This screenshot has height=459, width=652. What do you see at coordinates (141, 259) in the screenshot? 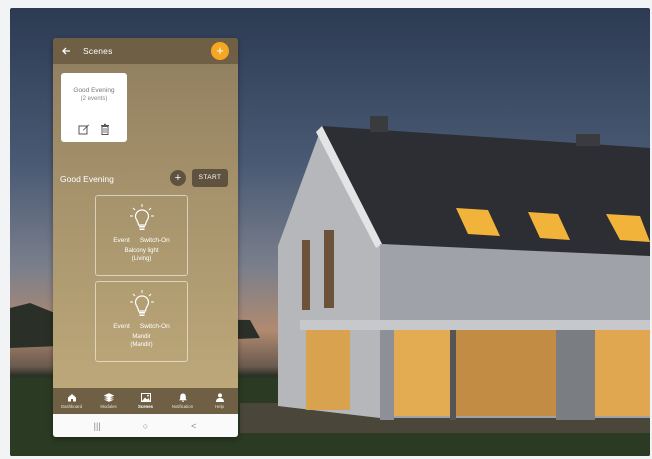
I see `device-room: (Living)` at bounding box center [141, 259].